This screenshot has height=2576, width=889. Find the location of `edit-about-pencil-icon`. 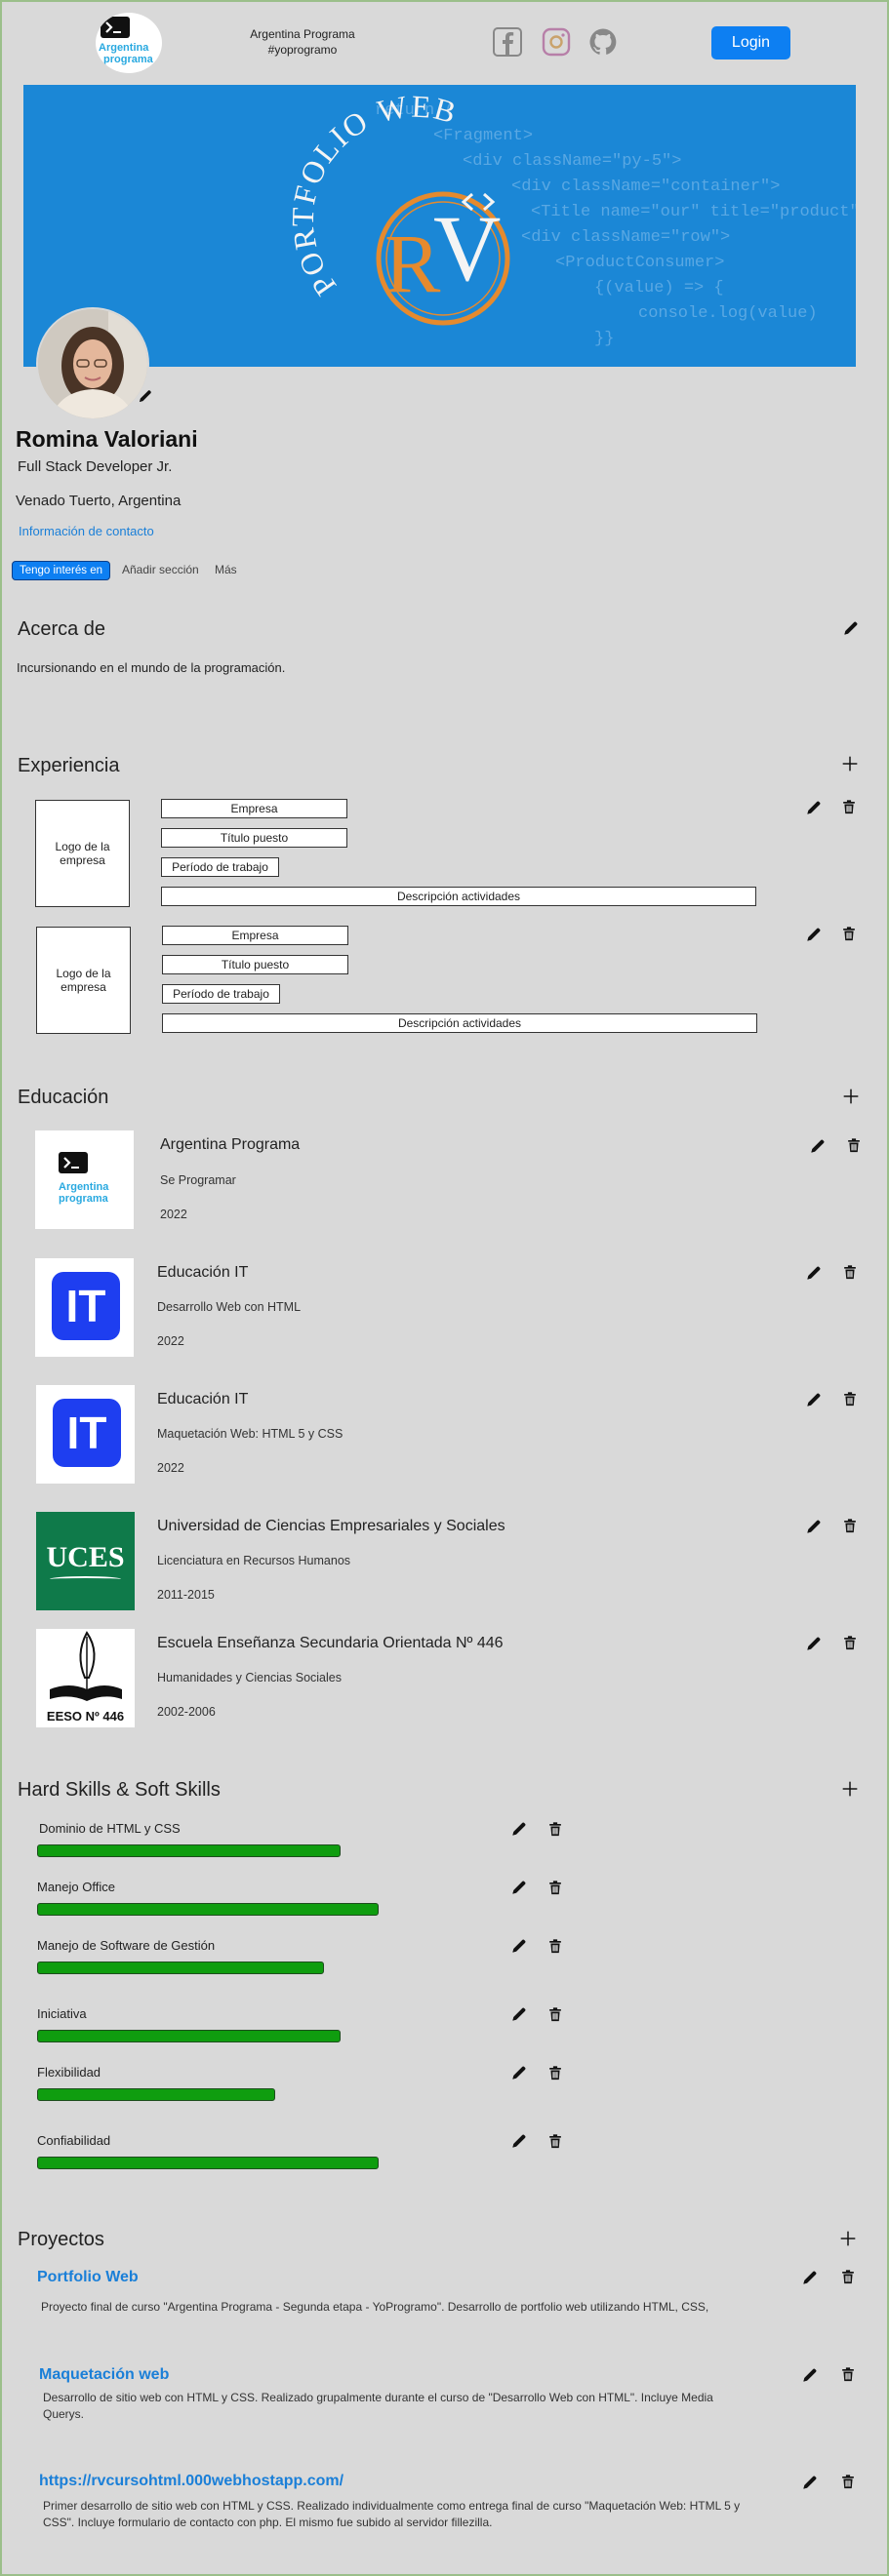

edit-about-pencil-icon is located at coordinates (851, 628).